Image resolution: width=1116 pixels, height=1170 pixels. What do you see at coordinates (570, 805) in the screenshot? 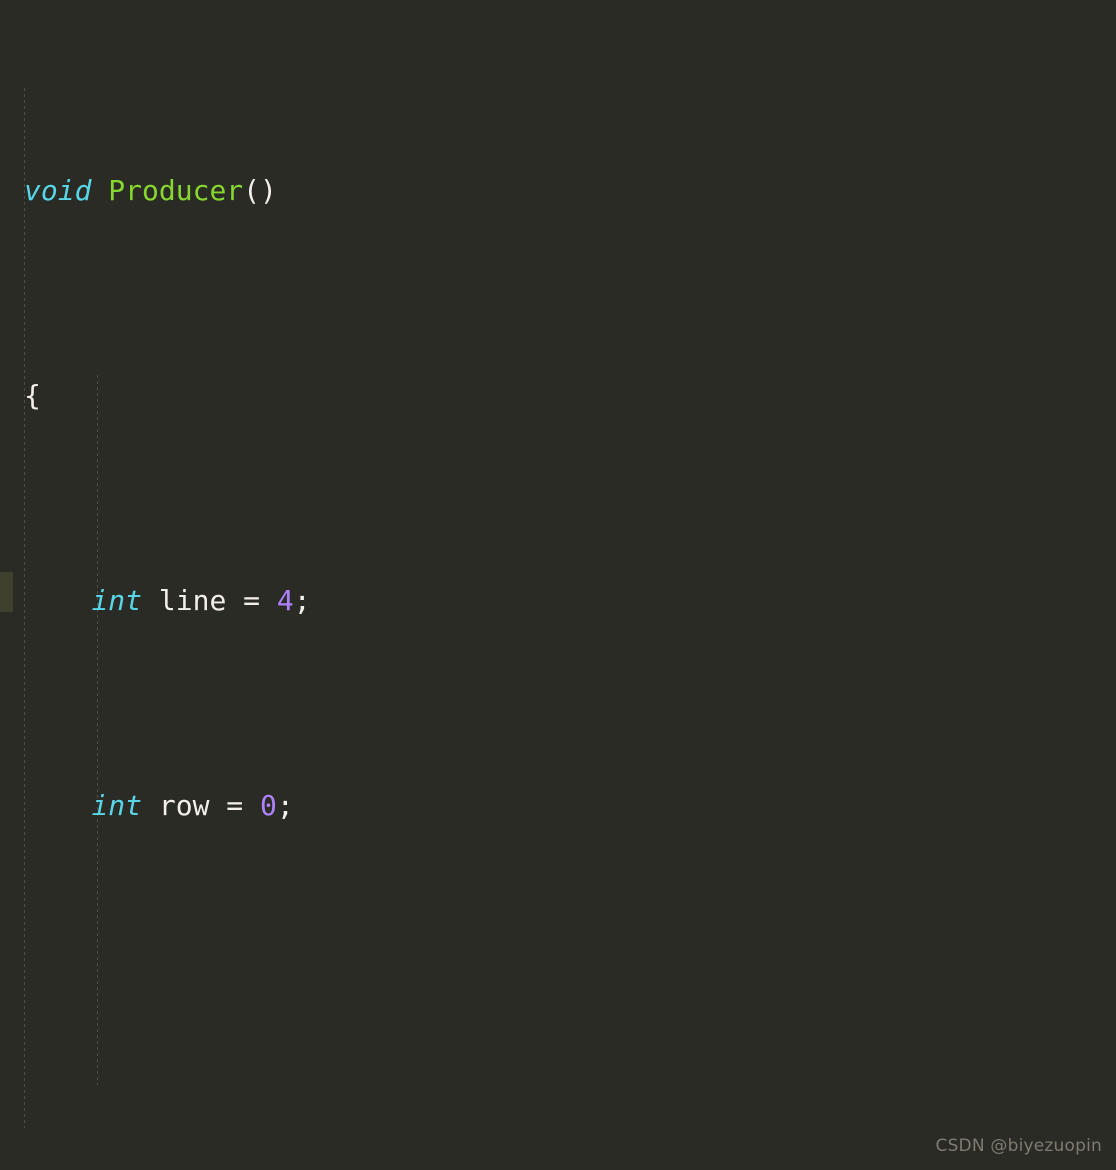
I see `code-line-4: int row = 0;` at bounding box center [570, 805].